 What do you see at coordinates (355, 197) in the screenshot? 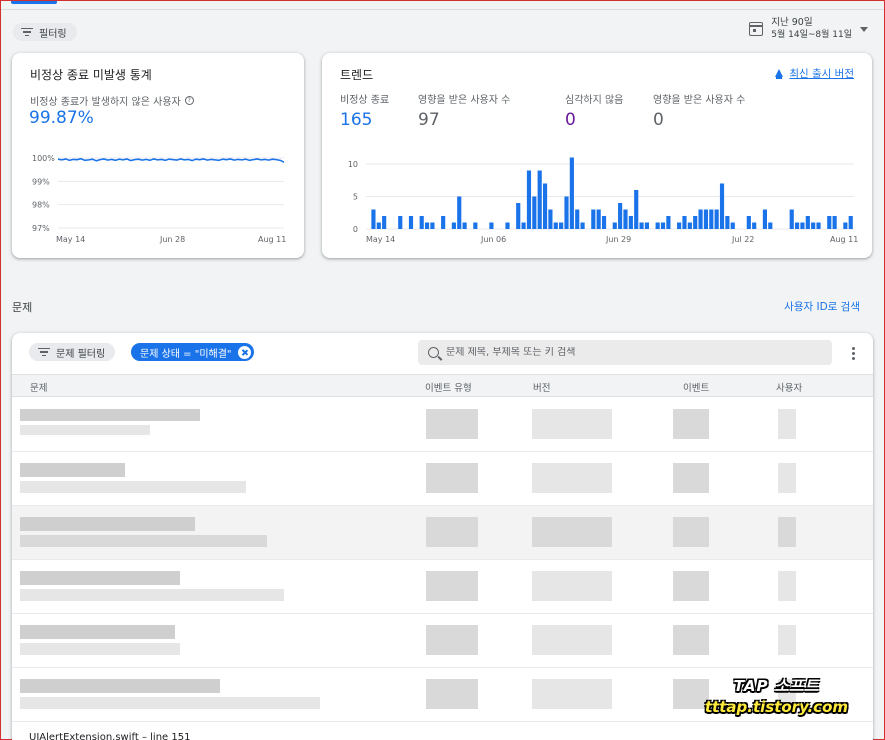
I see `y-tick-label: 5` at bounding box center [355, 197].